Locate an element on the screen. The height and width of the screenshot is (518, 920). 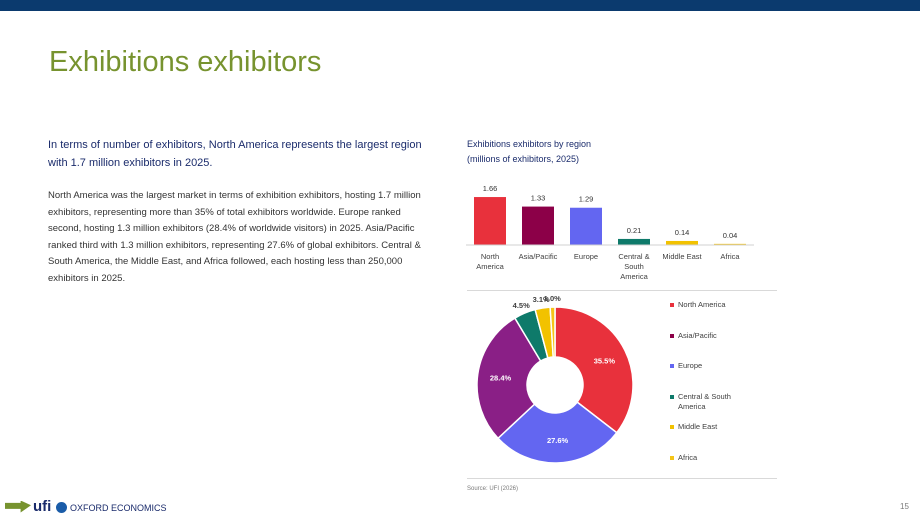
oxford-economics-logo: OXFORD ECONOMICS is located at coordinates (111, 507).